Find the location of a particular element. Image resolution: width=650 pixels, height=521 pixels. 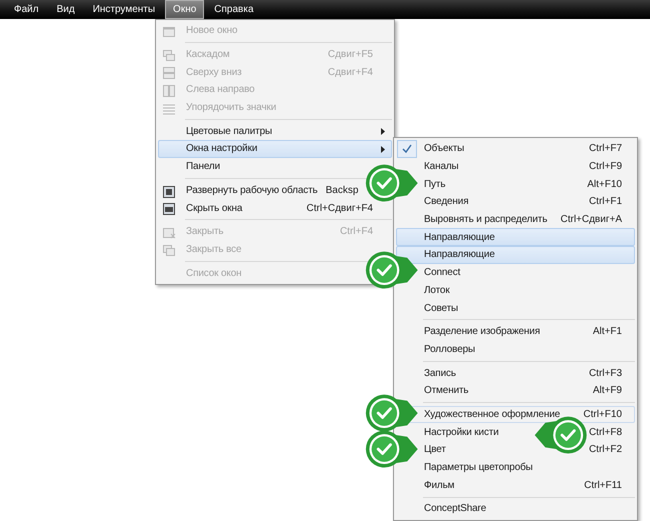

menu-item-label: Упорядочить значки is located at coordinates (232, 108).